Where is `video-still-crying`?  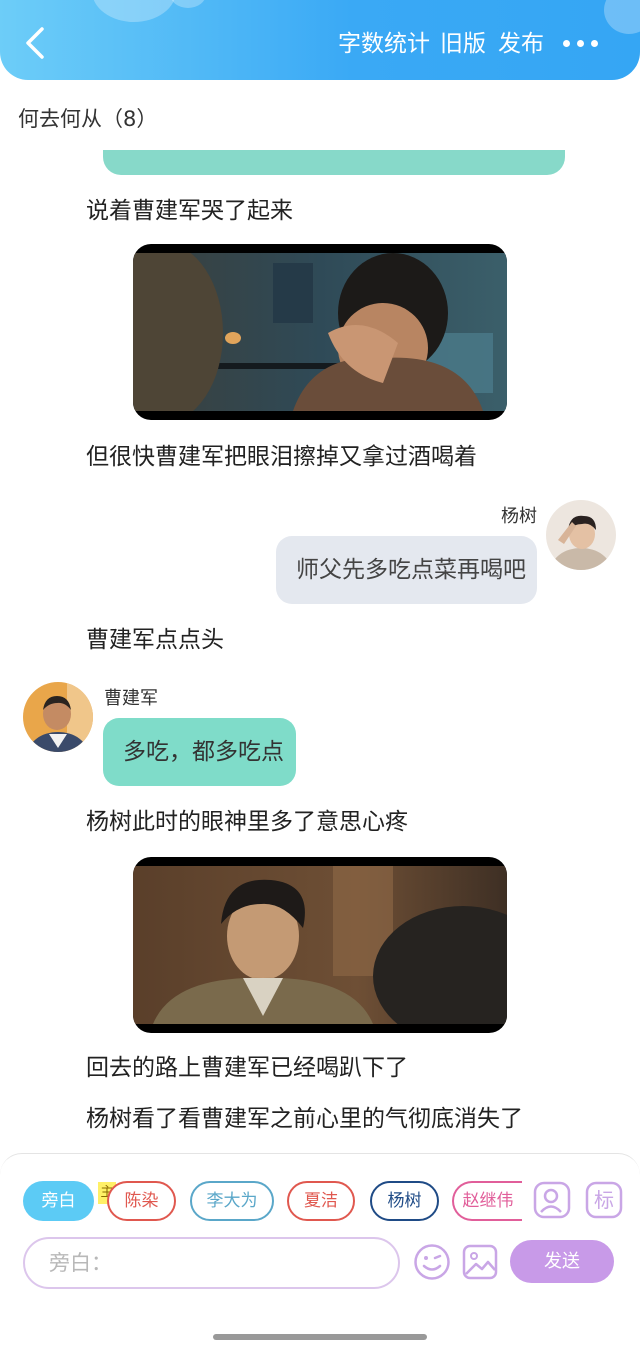
video-still-crying is located at coordinates (320, 332).